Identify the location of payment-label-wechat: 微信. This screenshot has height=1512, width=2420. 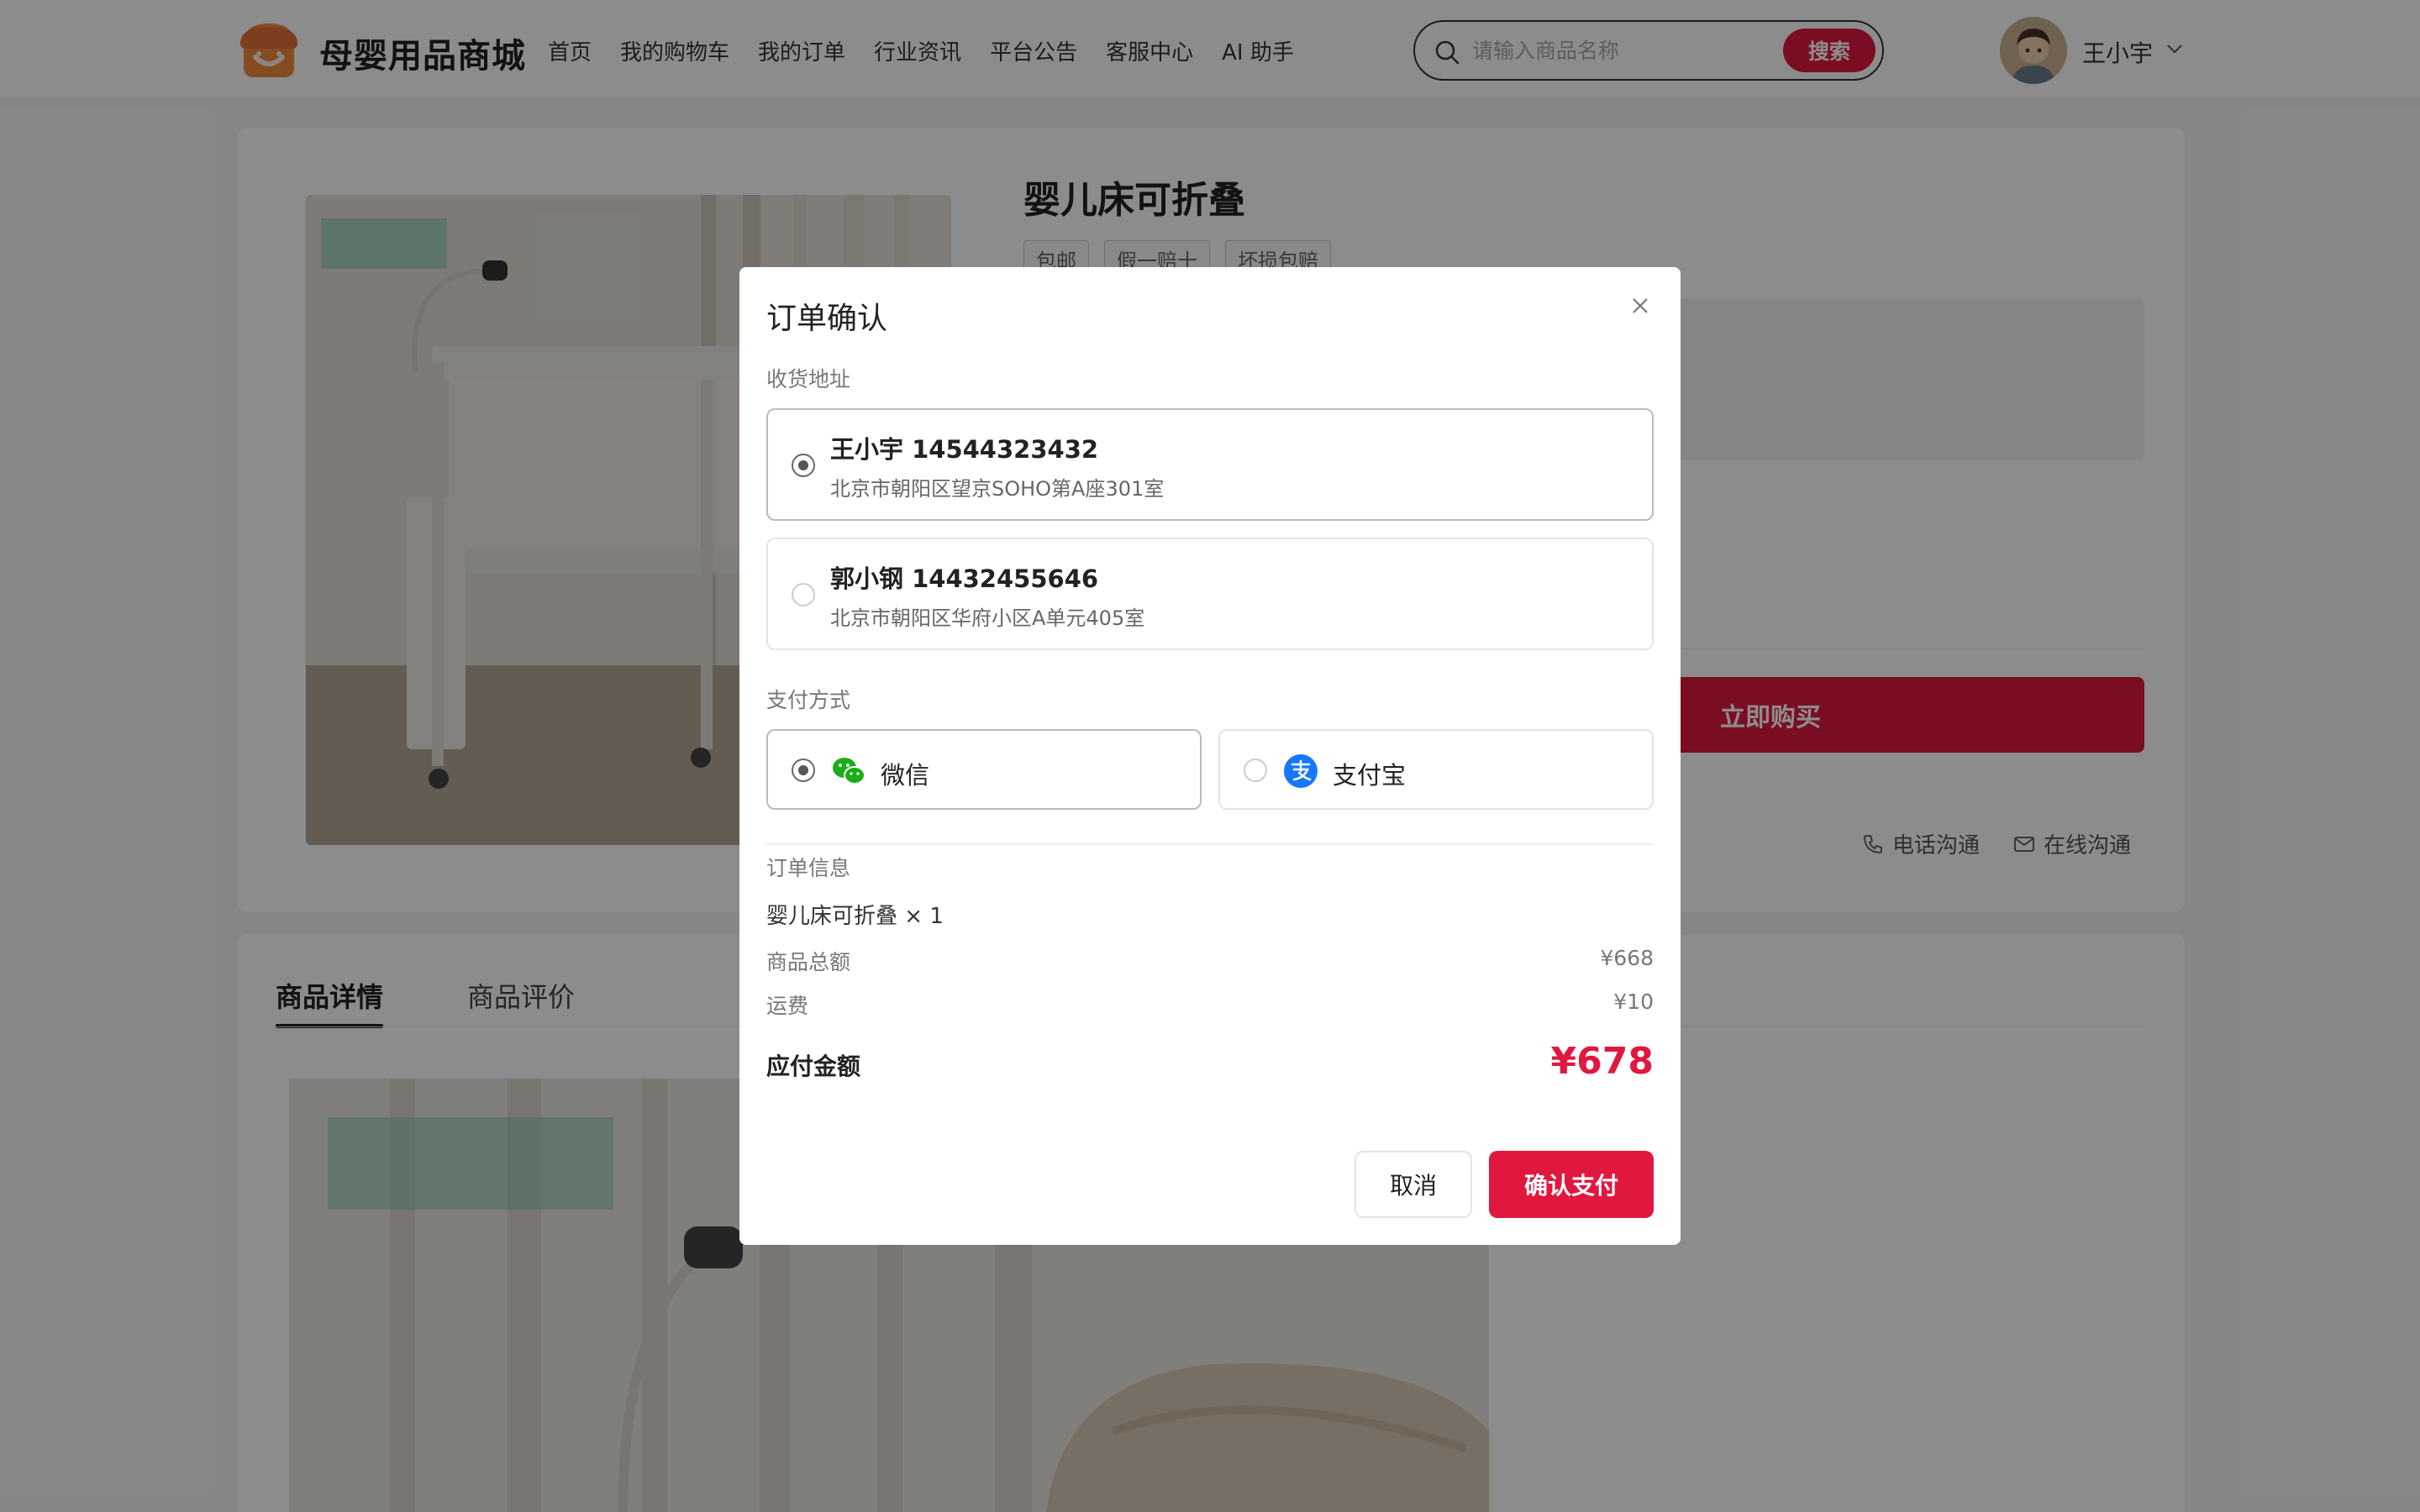
(905, 775).